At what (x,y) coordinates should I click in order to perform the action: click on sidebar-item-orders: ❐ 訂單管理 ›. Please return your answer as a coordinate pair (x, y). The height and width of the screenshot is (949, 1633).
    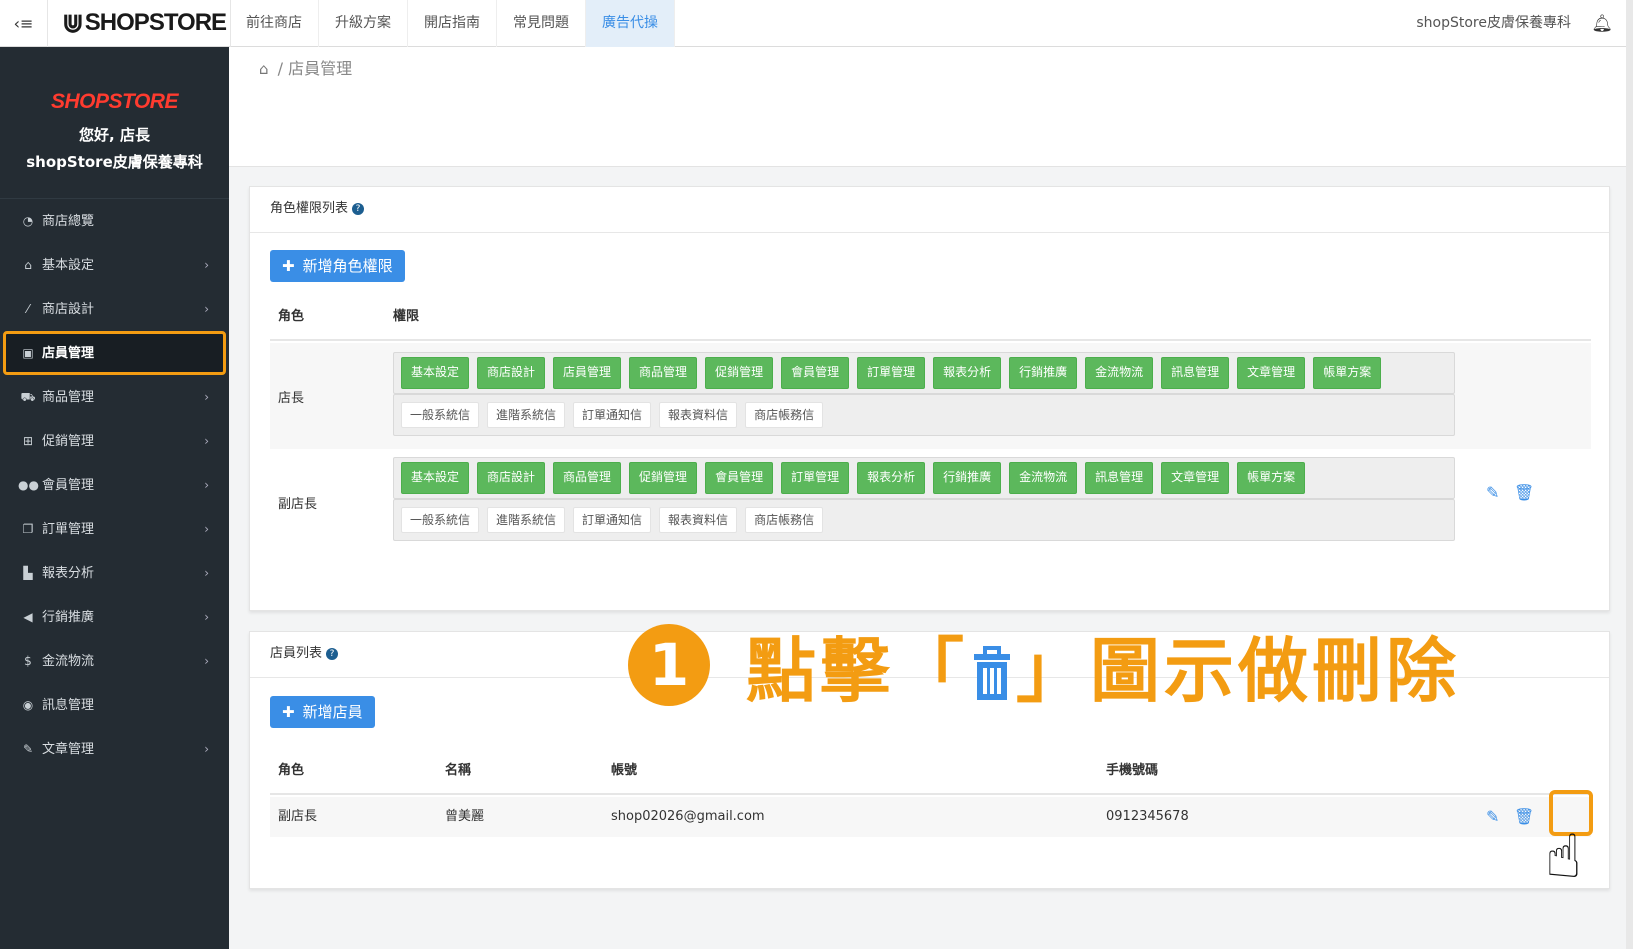
    Looking at the image, I should click on (114, 529).